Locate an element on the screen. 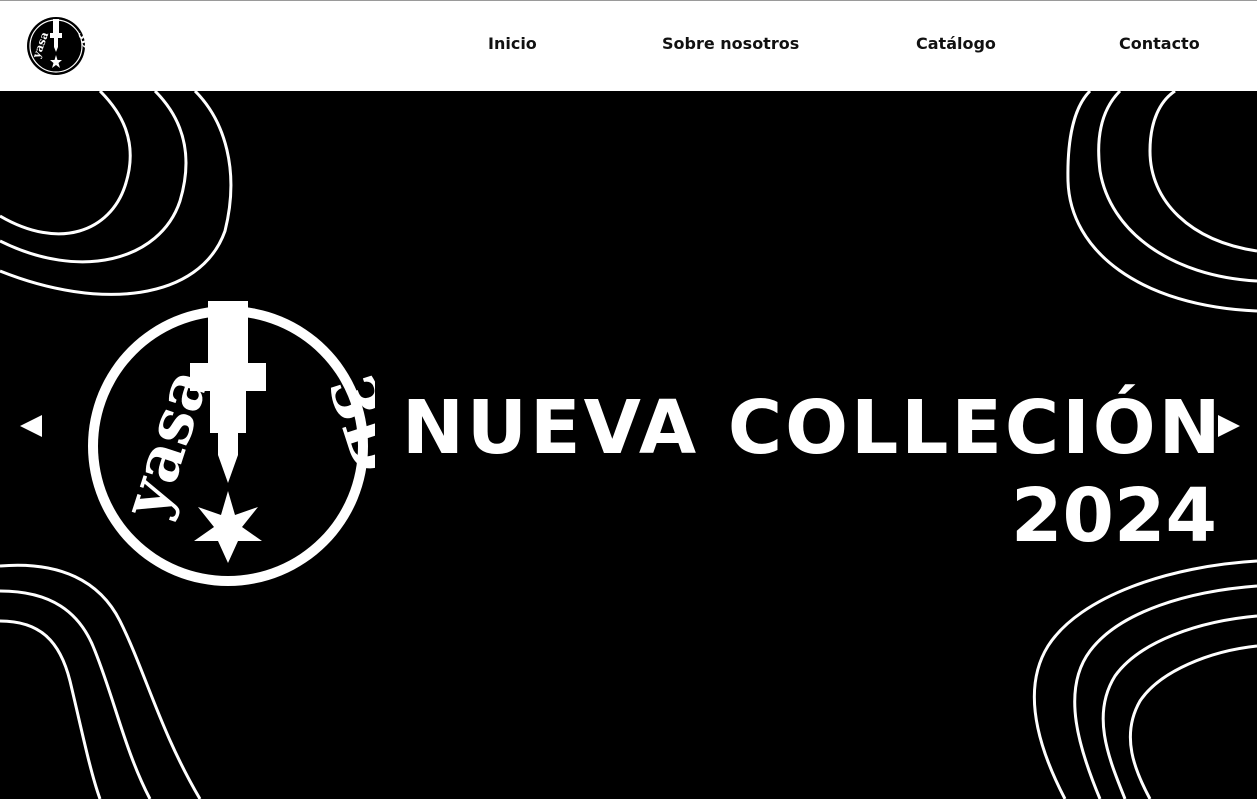  nav-link-catalogo: Catálogo is located at coordinates (956, 43).